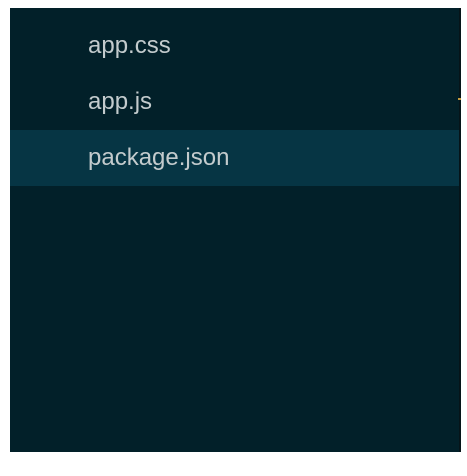  What do you see at coordinates (459, 99) in the screenshot?
I see `scroll-marker` at bounding box center [459, 99].